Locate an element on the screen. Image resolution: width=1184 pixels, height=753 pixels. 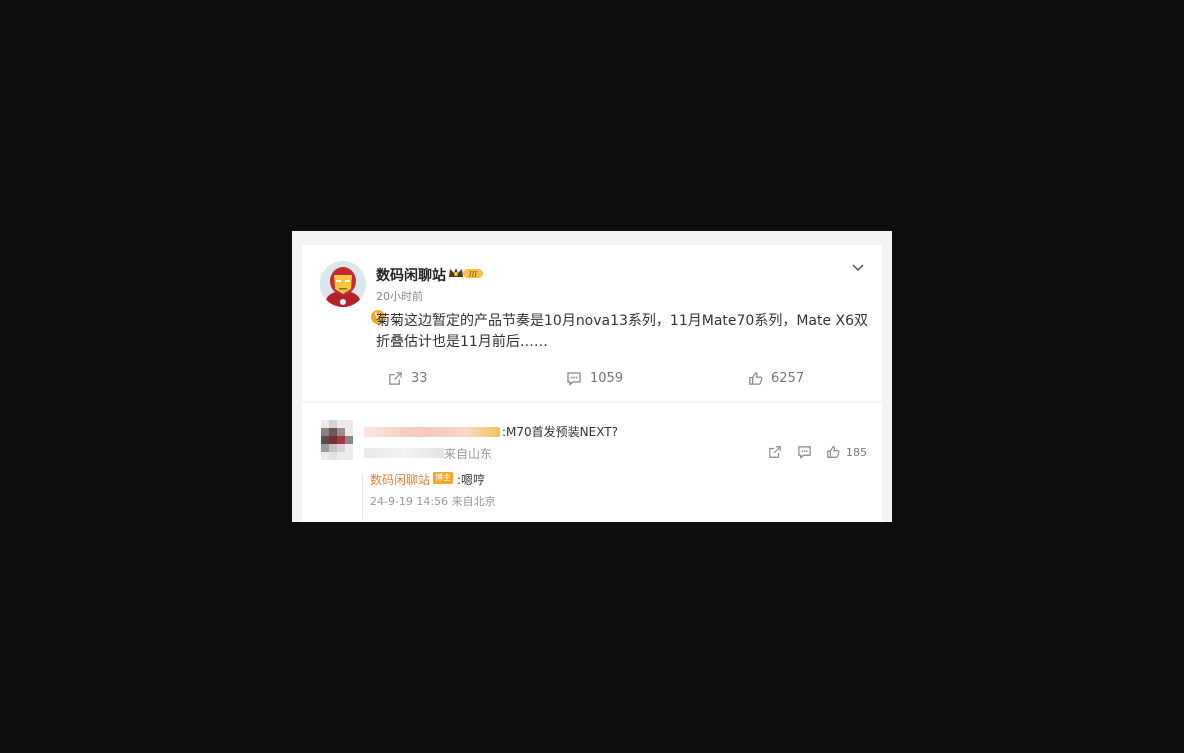
reply-author: 数码闲聊站 is located at coordinates (400, 479).